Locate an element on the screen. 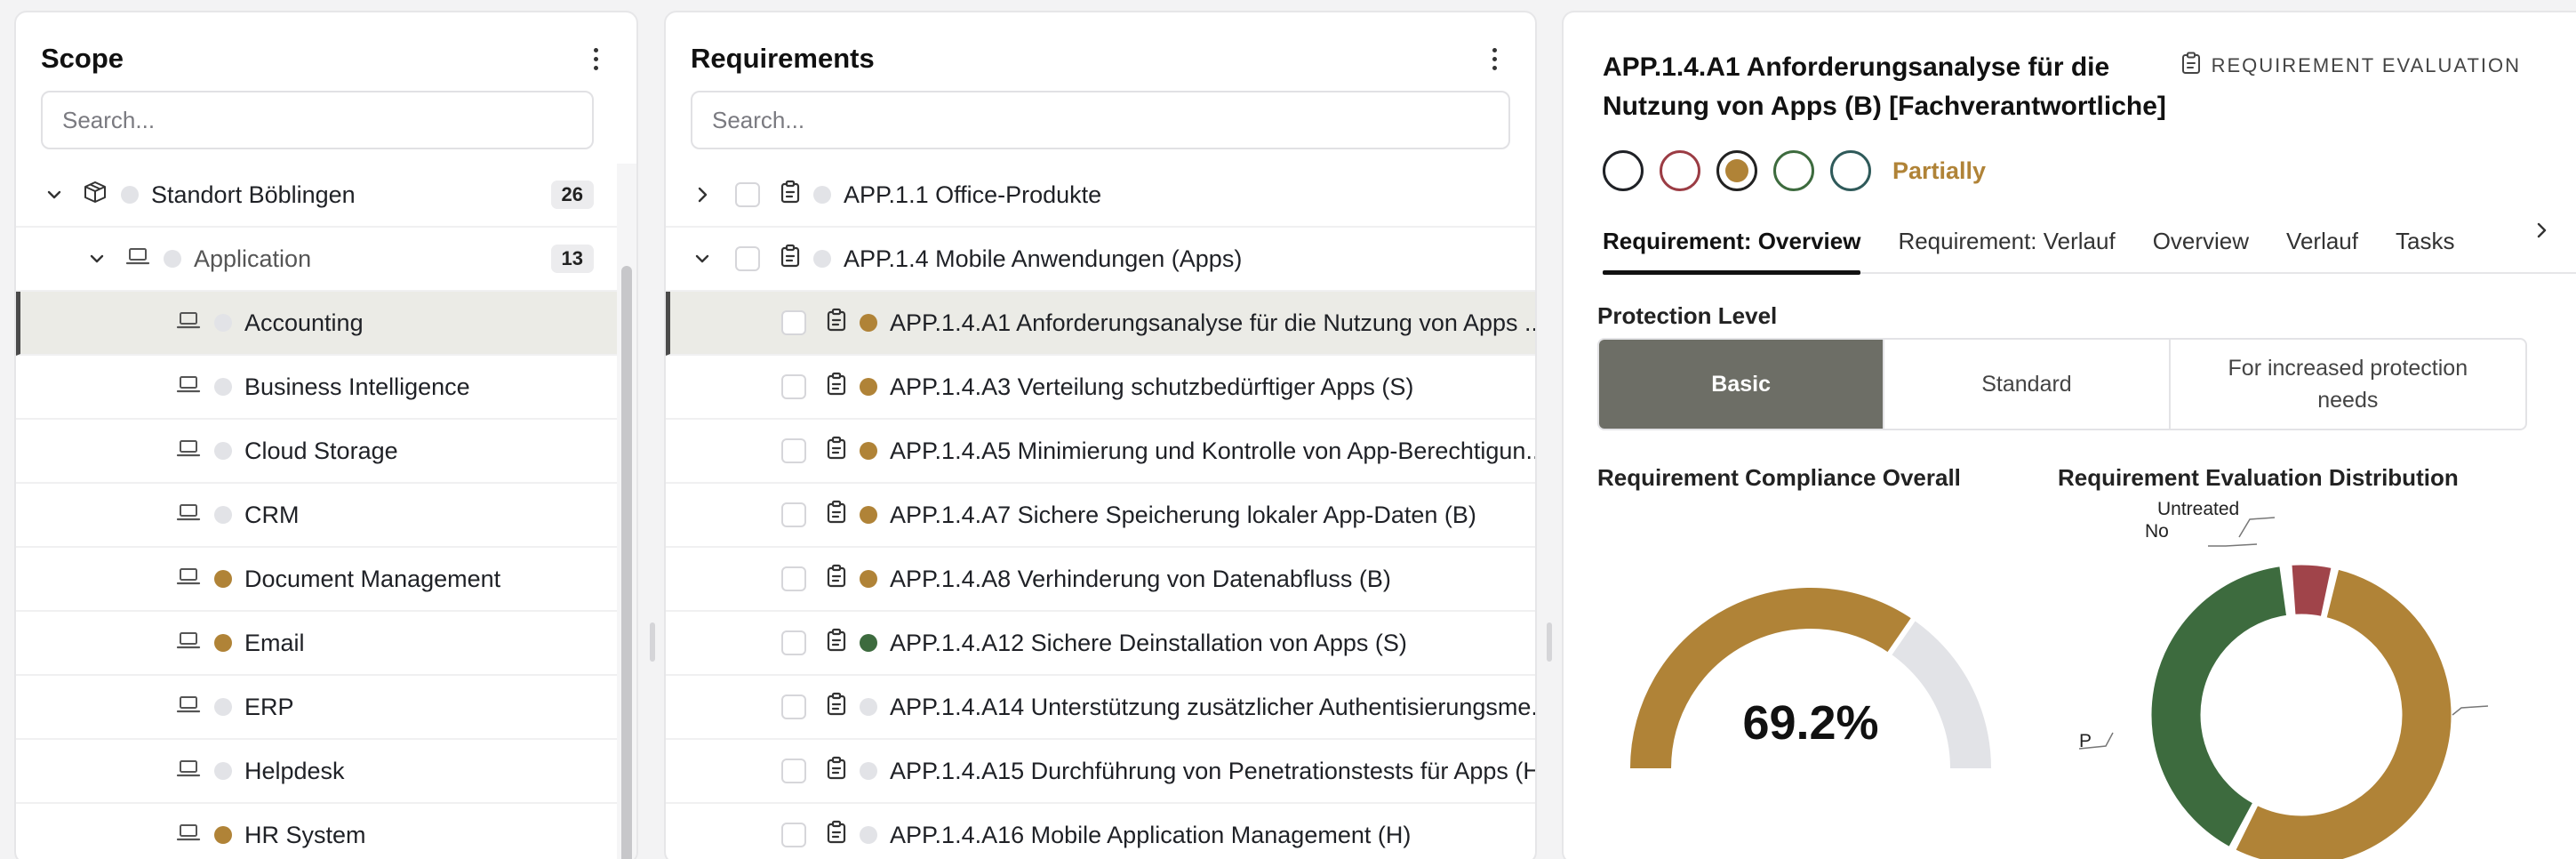  tab-tasks: Tasks is located at coordinates (2425, 241).